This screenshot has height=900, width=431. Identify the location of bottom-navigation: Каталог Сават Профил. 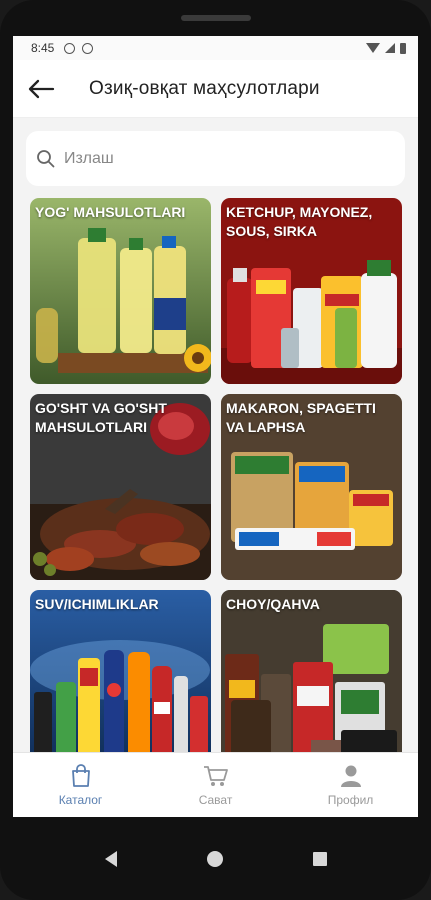
(215, 784).